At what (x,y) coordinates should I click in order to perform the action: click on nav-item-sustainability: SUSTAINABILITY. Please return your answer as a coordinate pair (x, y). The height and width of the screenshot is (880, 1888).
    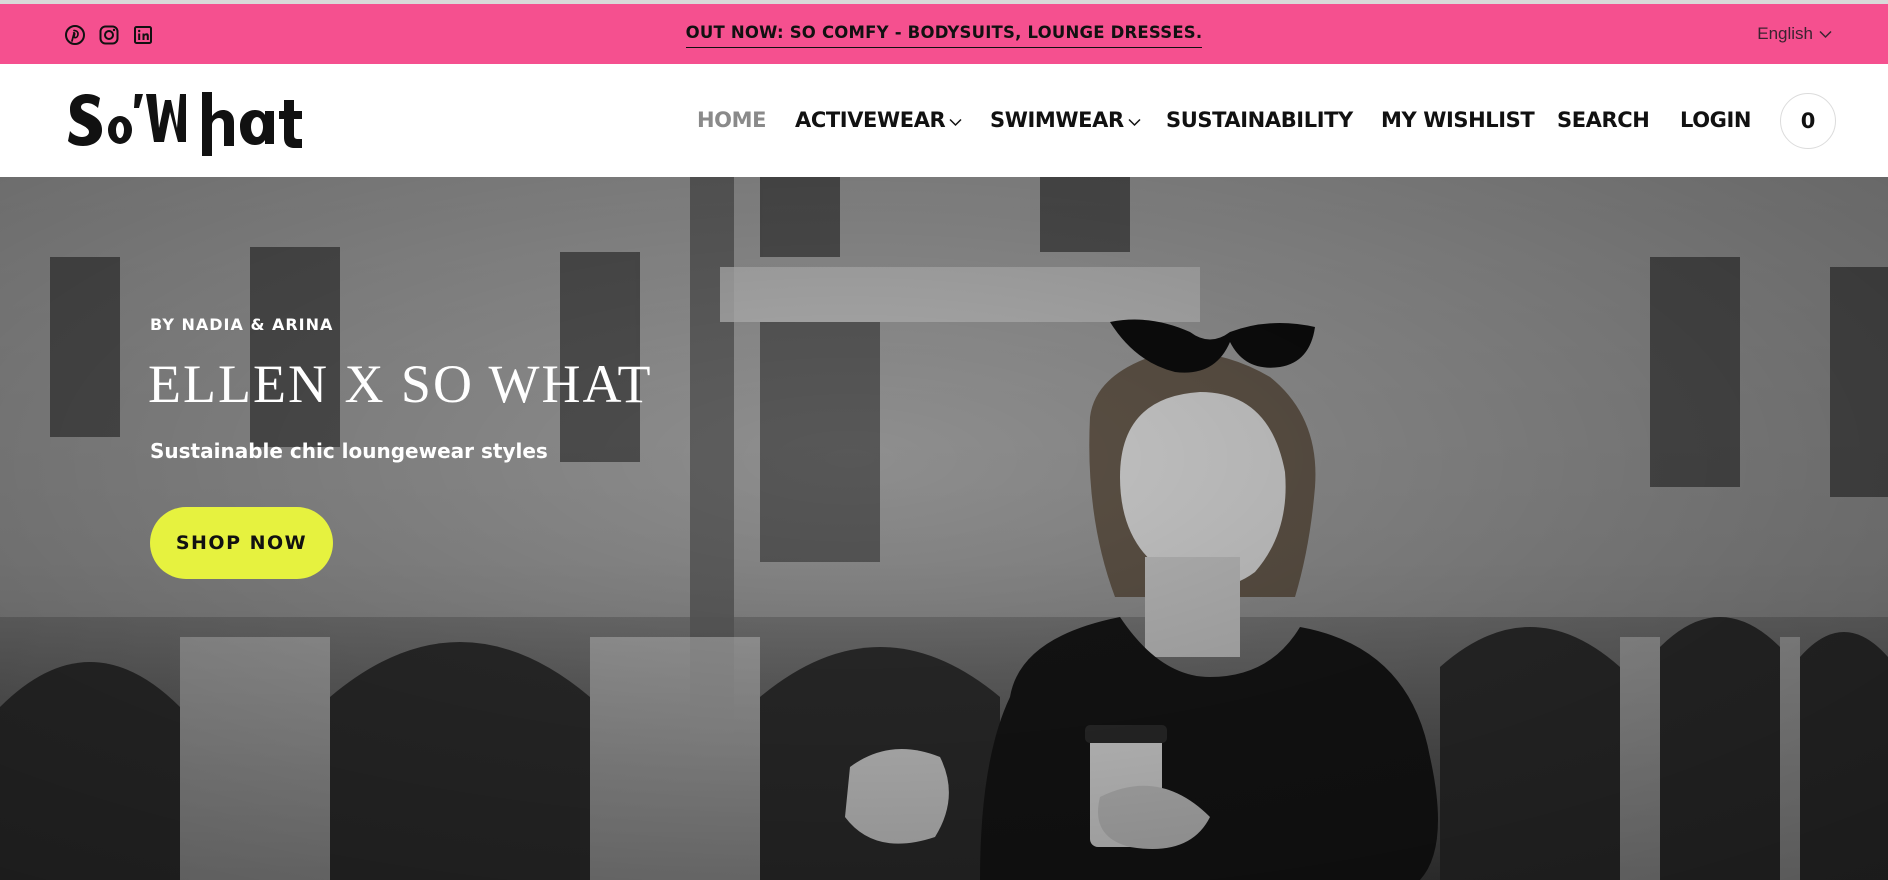
    Looking at the image, I should click on (1259, 120).